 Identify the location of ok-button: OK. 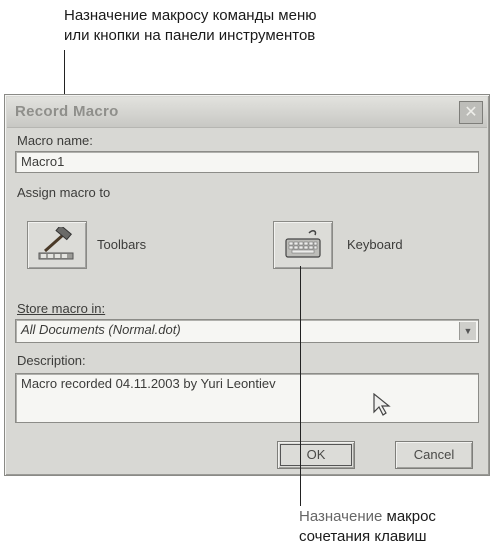
(316, 455).